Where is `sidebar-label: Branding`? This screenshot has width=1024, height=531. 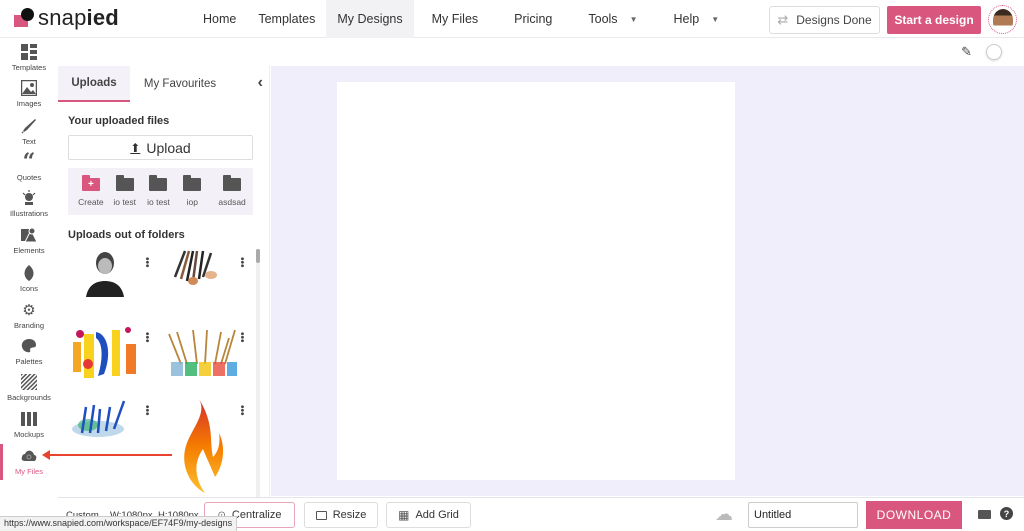 sidebar-label: Branding is located at coordinates (29, 325).